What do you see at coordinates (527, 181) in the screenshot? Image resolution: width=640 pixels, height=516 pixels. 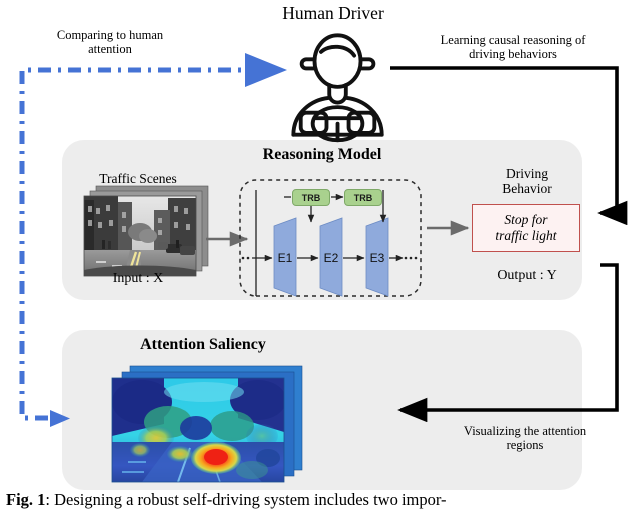 I see `driving-behavior-label: Driving Behavior` at bounding box center [527, 181].